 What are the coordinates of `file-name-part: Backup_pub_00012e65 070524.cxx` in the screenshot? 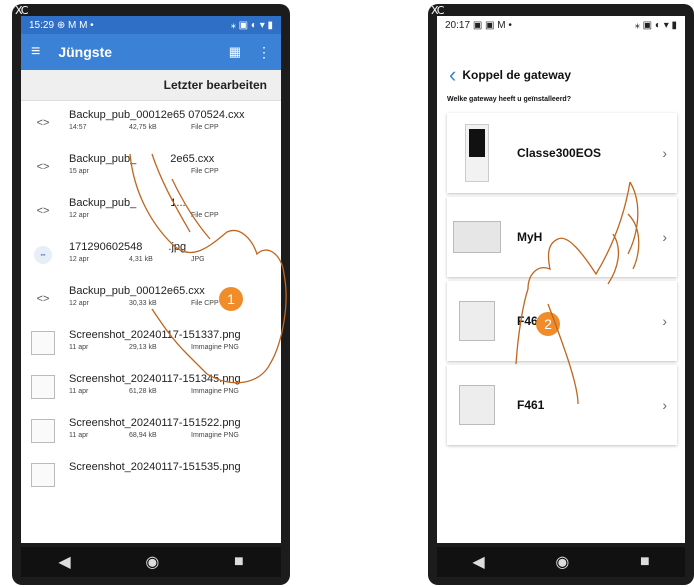 It's located at (157, 115).